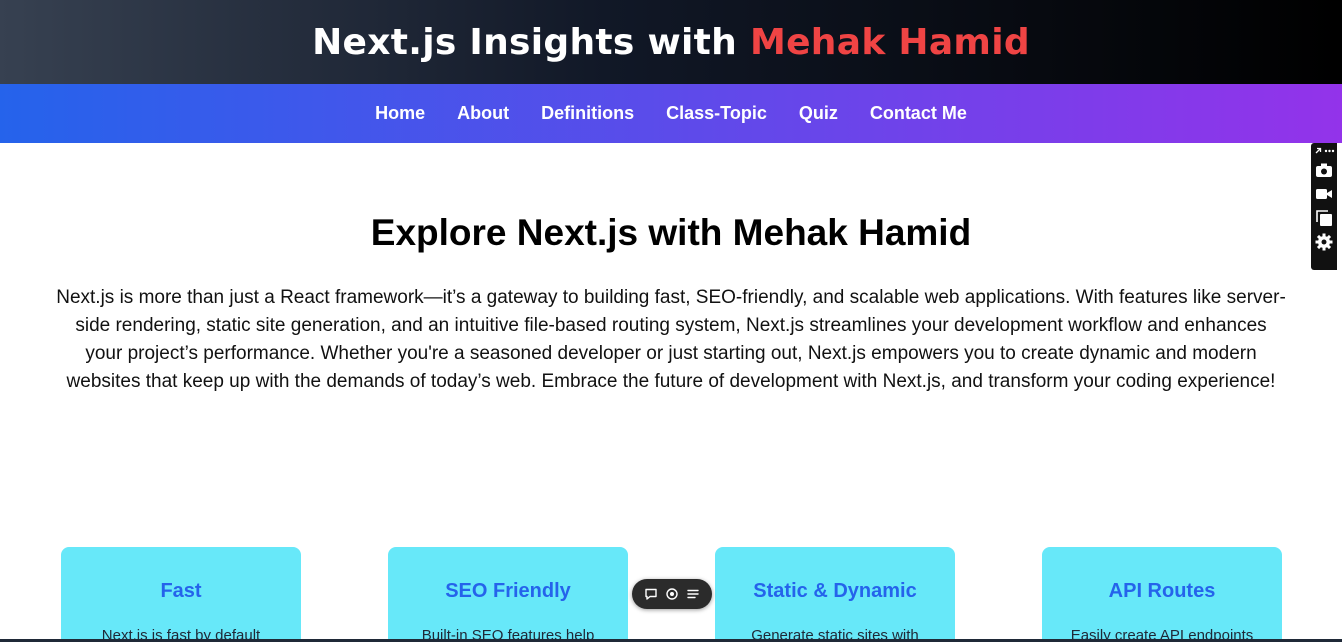 The image size is (1342, 642). I want to click on feature-card-seo-friendly: SEO Friendly Built-in SEO features help, so click(508, 594).